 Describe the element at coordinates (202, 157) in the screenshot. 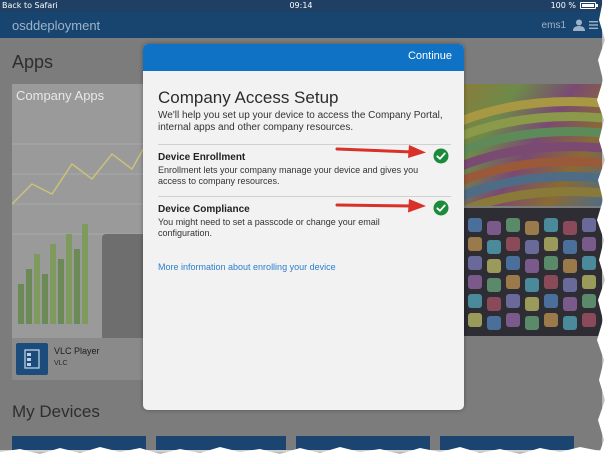

I see `enrollment-title: Device Enrollment` at that location.